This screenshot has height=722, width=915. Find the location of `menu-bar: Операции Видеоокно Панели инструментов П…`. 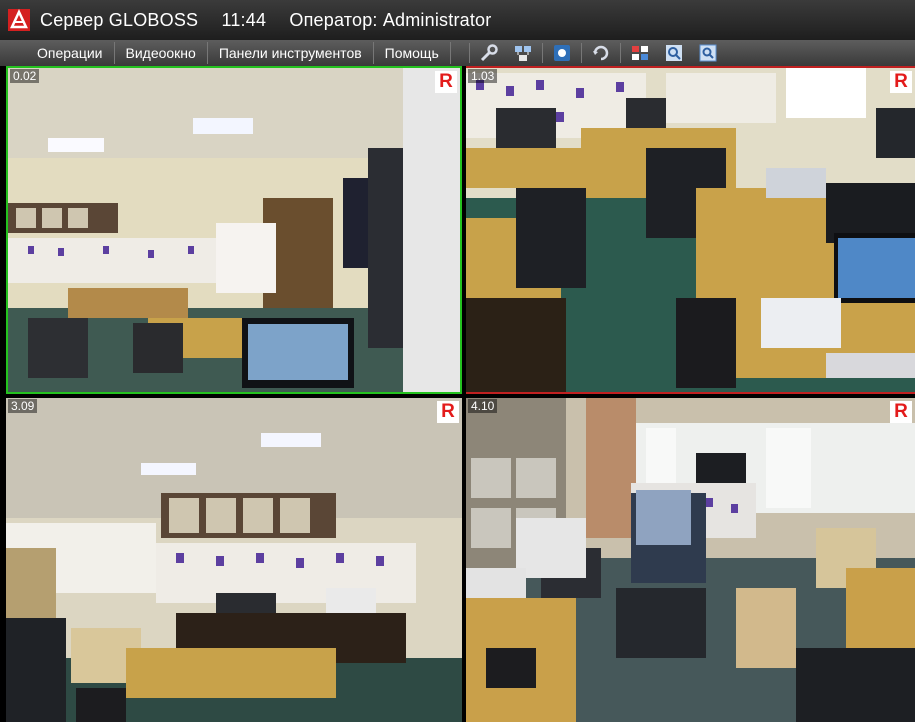

menu-bar: Операции Видеоокно Панели инструментов П… is located at coordinates (457, 53).